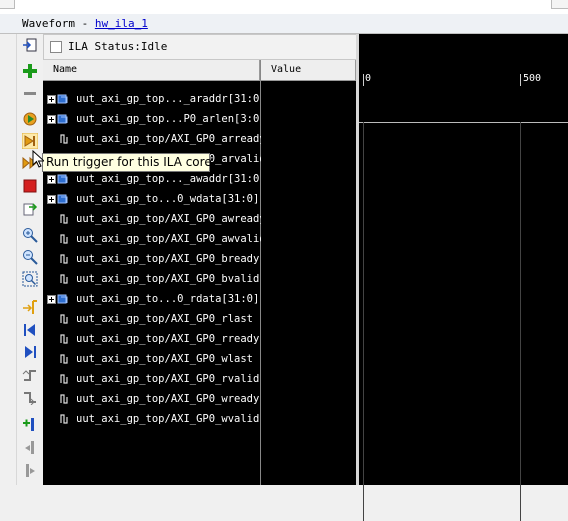 The height and width of the screenshot is (521, 568). Describe the element at coordinates (30, 119) in the screenshot. I see `run-trigger-immediate-icon` at that location.